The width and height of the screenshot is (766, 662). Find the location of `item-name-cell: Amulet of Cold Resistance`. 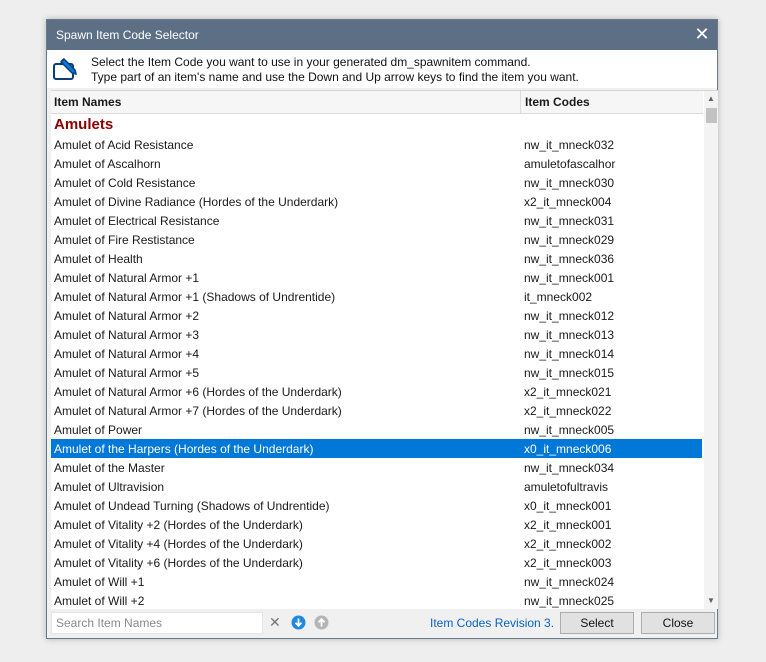

item-name-cell: Amulet of Cold Resistance is located at coordinates (125, 183).